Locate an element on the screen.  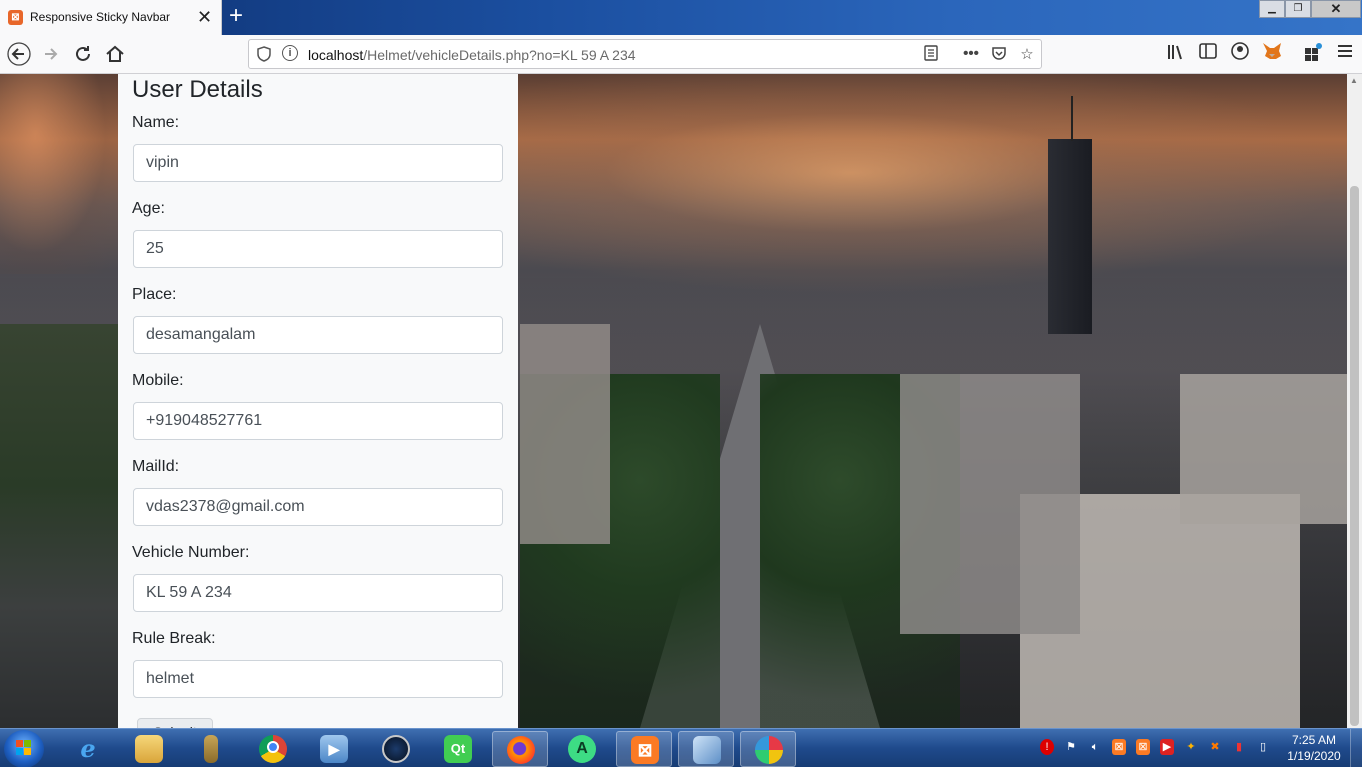
bookmark-star-icon: ☆ is located at coordinates (1027, 54).